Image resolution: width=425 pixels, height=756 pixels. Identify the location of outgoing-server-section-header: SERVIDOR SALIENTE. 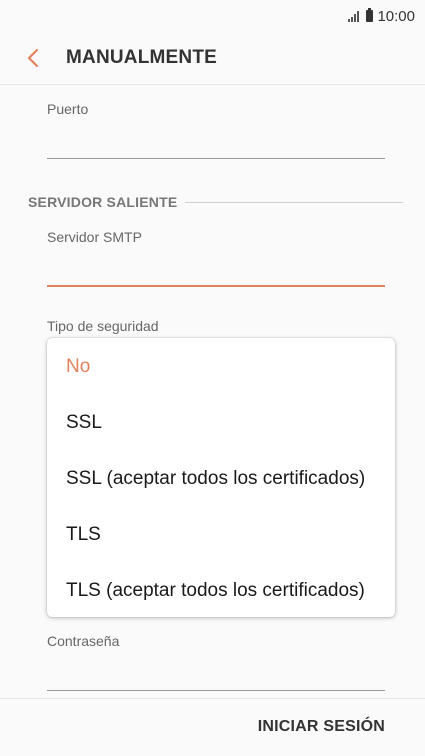
(215, 202).